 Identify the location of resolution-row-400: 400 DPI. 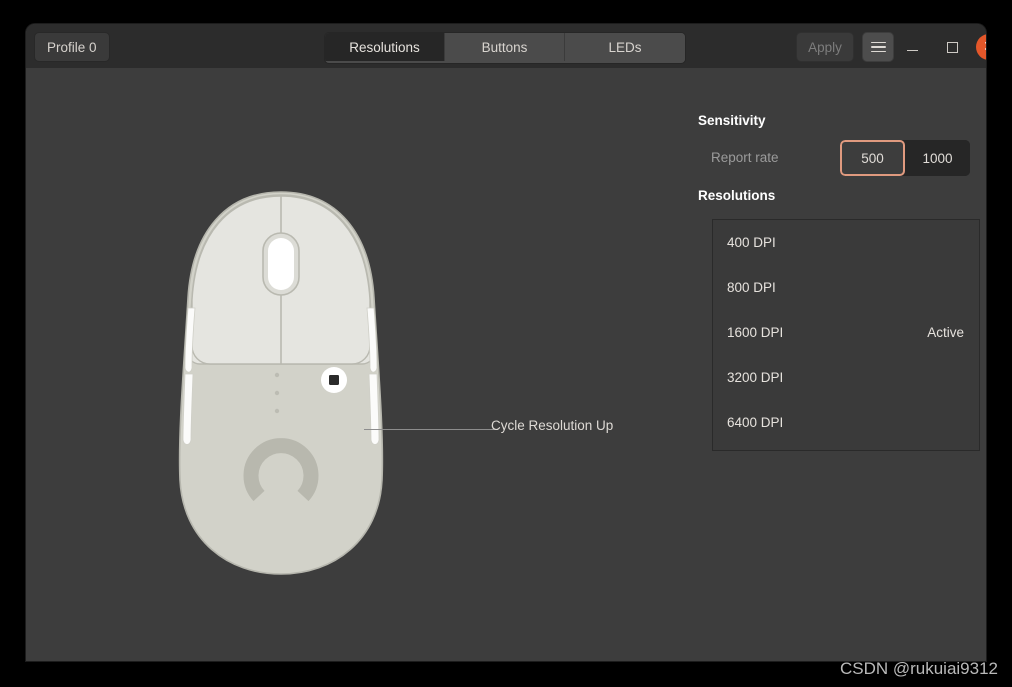
(846, 242).